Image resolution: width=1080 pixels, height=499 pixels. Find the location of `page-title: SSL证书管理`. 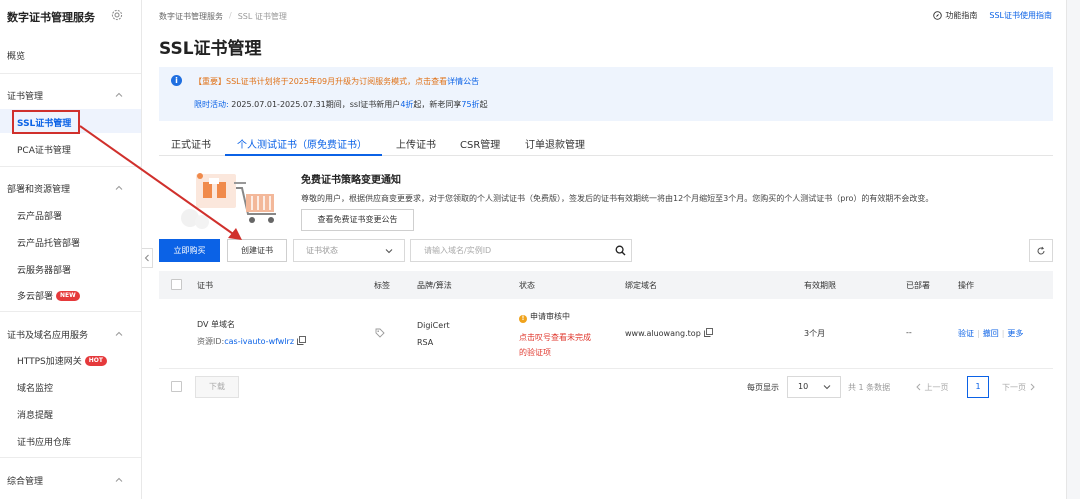

page-title: SSL证书管理 is located at coordinates (210, 49).